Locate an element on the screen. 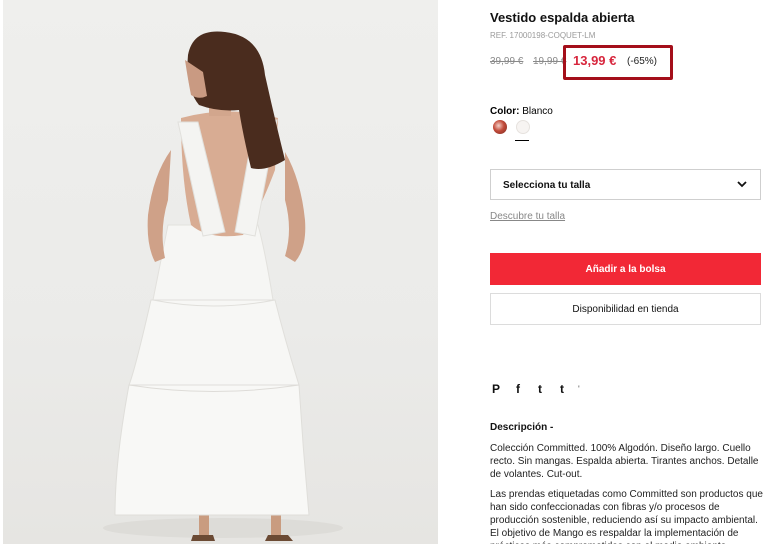 This screenshot has width=778, height=544. tumblr-icon: t is located at coordinates (562, 389).